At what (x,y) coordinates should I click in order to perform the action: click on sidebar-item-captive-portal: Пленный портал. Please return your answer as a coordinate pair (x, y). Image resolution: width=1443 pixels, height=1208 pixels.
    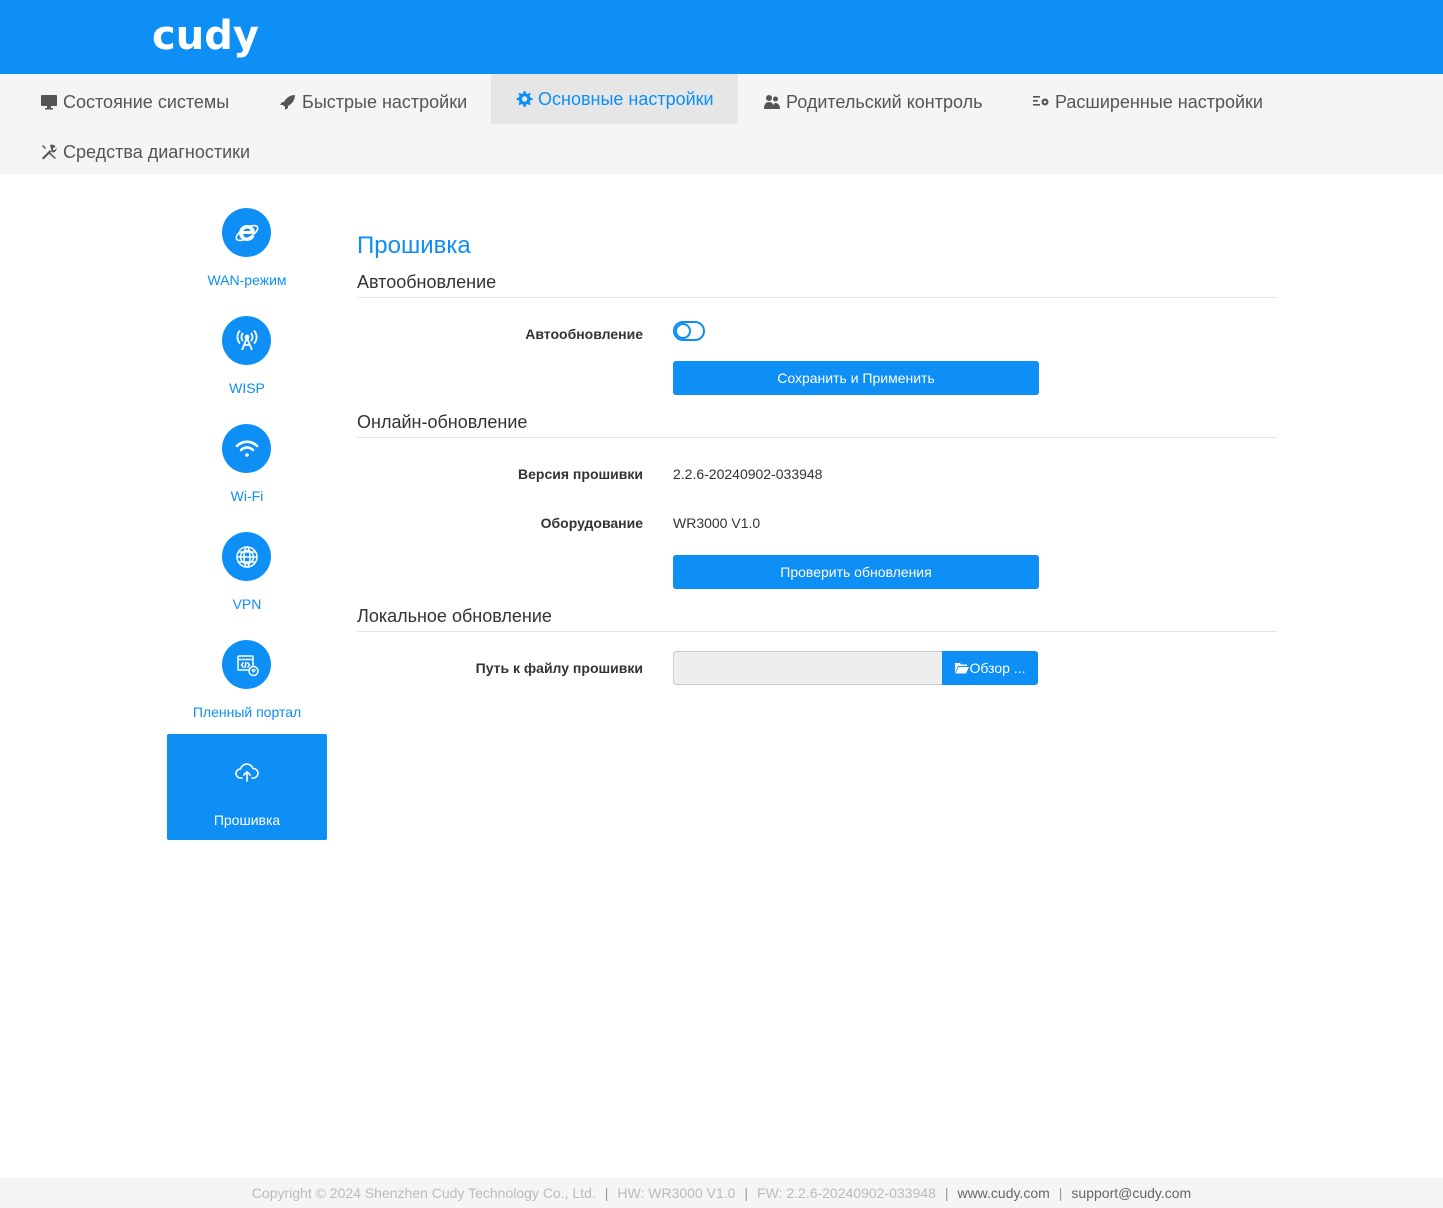
    Looking at the image, I should click on (247, 675).